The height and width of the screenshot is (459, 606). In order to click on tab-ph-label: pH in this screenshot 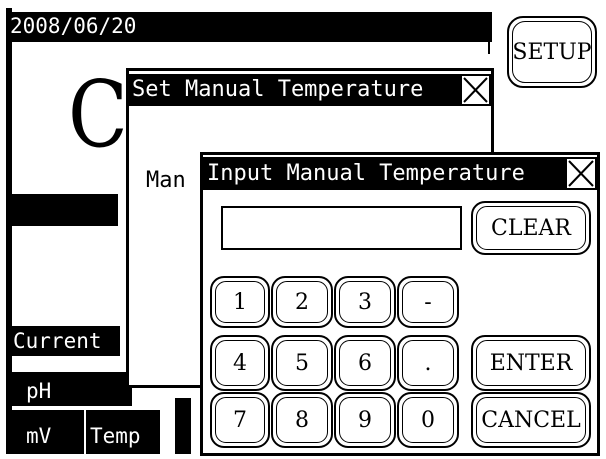, I will do `click(39, 391)`.